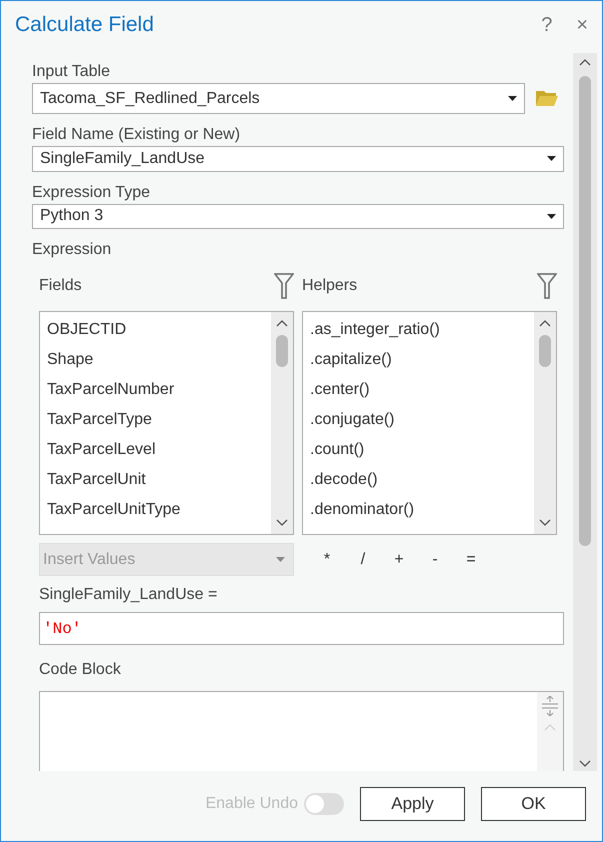 This screenshot has width=603, height=842. What do you see at coordinates (422, 450) in the screenshot?
I see `helper-item: .count()` at bounding box center [422, 450].